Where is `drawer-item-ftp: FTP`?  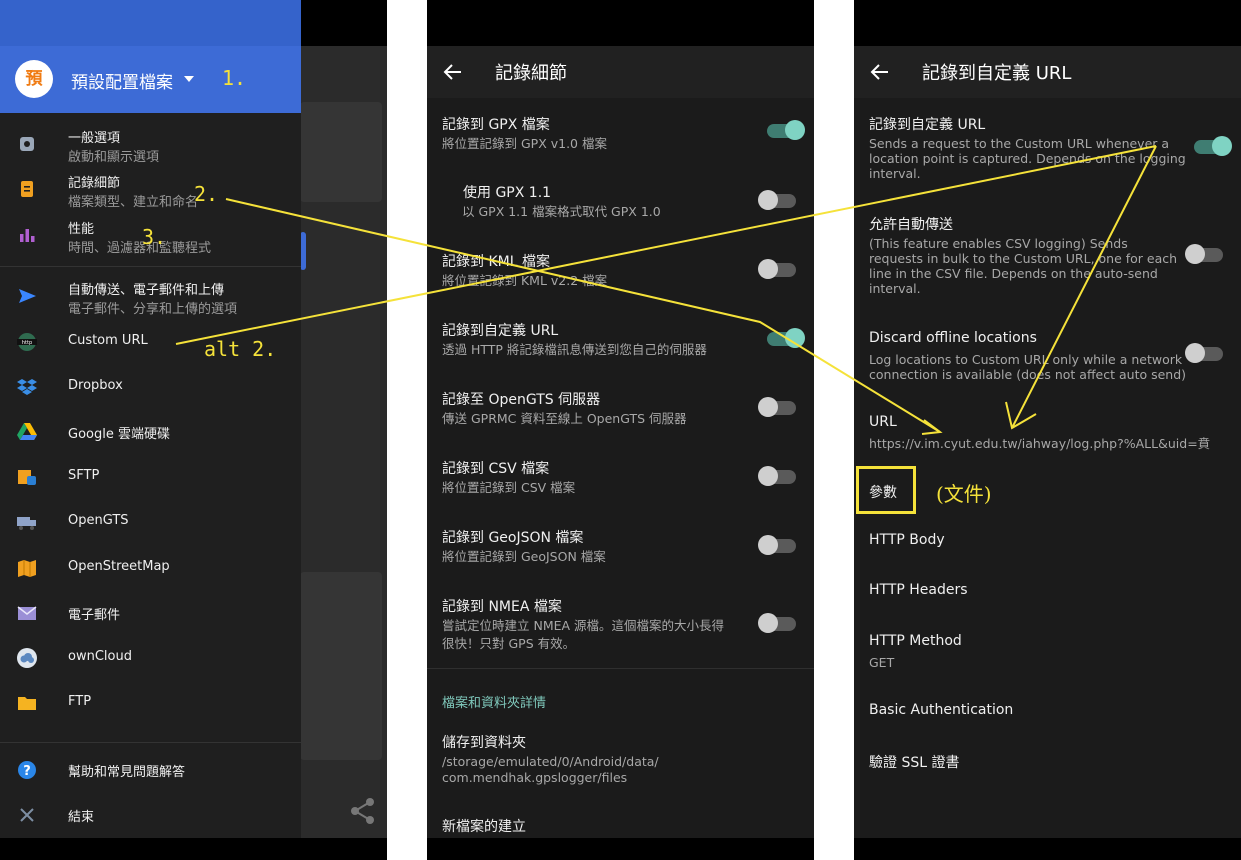 drawer-item-ftp: FTP is located at coordinates (150, 703).